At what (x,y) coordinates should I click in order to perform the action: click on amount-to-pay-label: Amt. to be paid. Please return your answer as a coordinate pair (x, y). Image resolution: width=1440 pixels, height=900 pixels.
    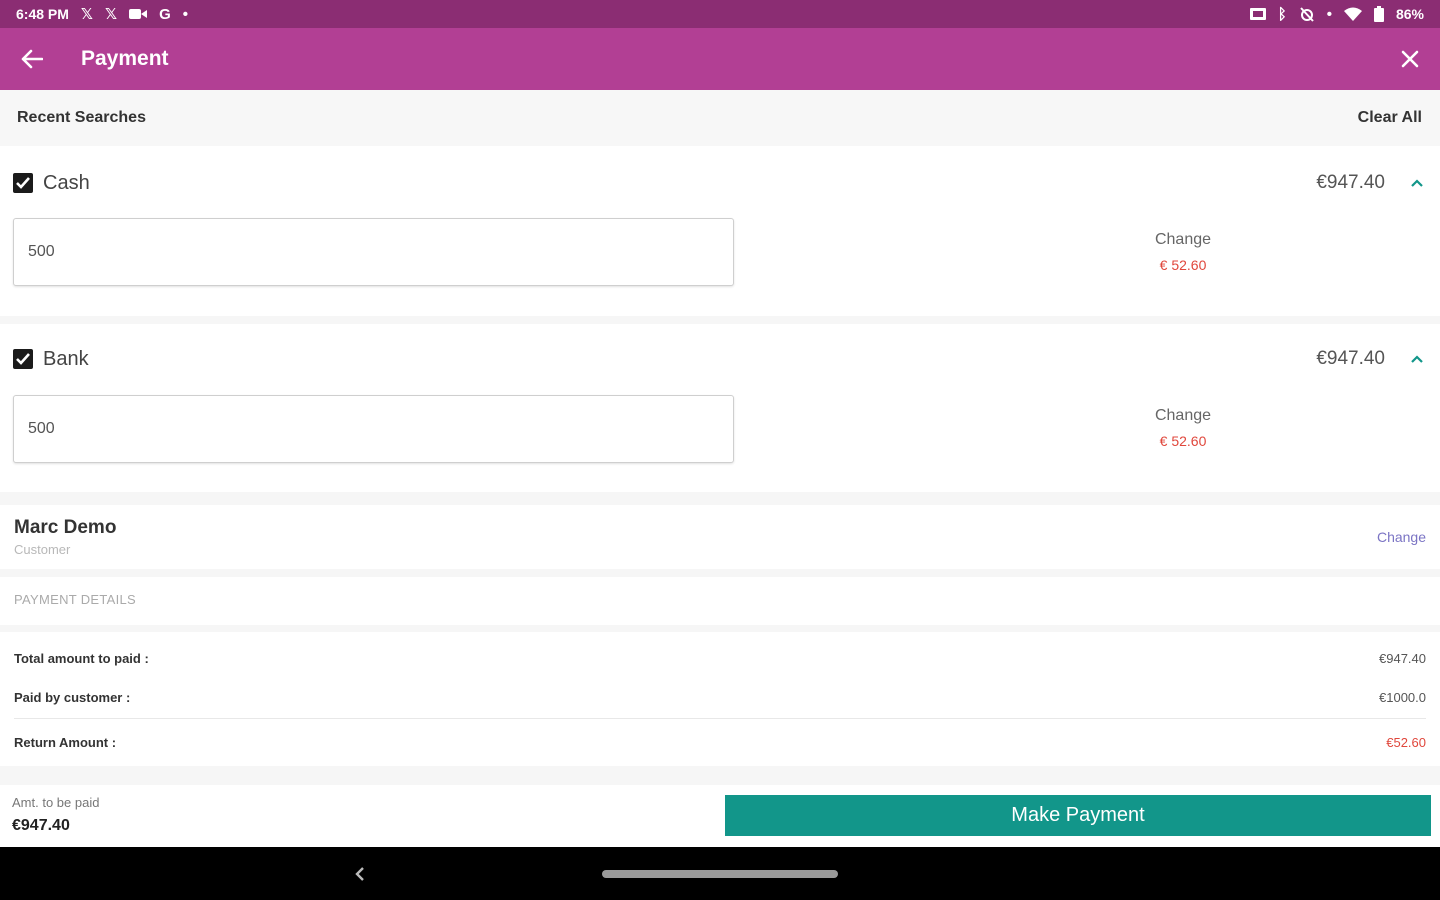
    Looking at the image, I should click on (56, 802).